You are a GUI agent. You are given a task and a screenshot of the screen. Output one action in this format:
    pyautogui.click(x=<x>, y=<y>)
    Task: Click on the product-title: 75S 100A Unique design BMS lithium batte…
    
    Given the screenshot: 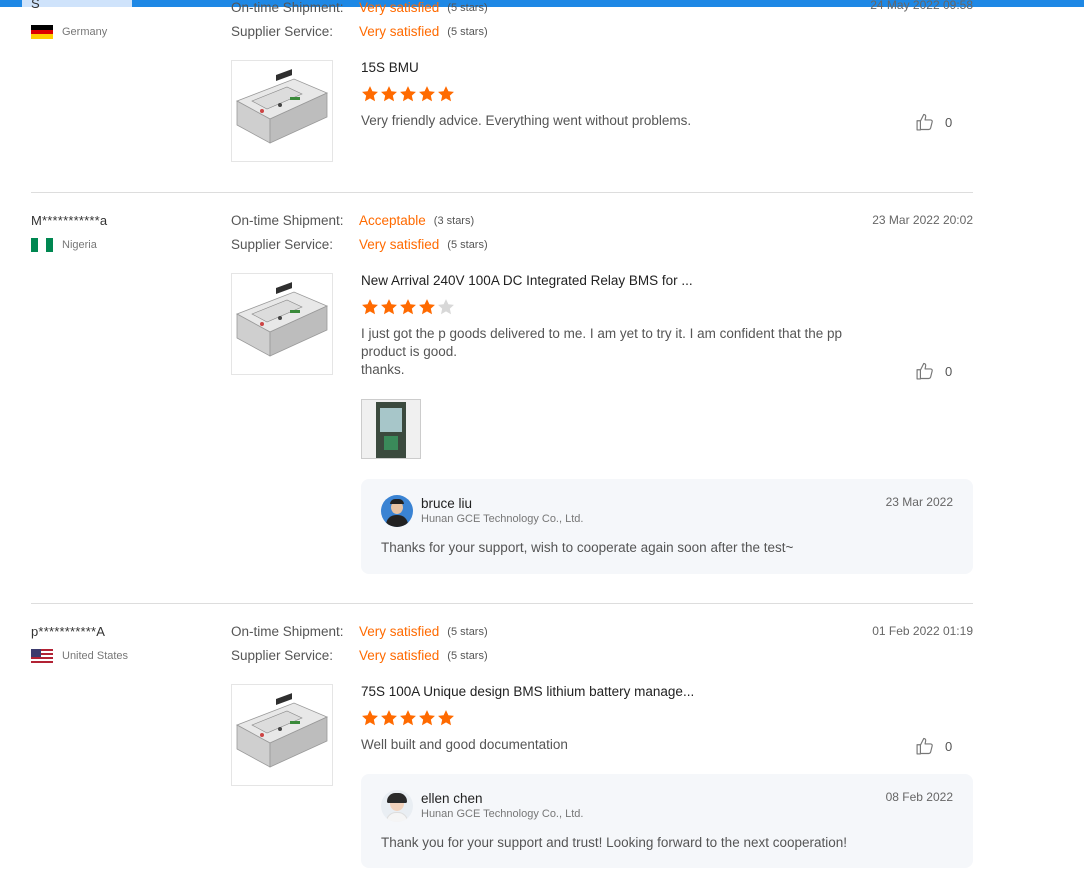 What is the action you would take?
    pyautogui.click(x=527, y=691)
    